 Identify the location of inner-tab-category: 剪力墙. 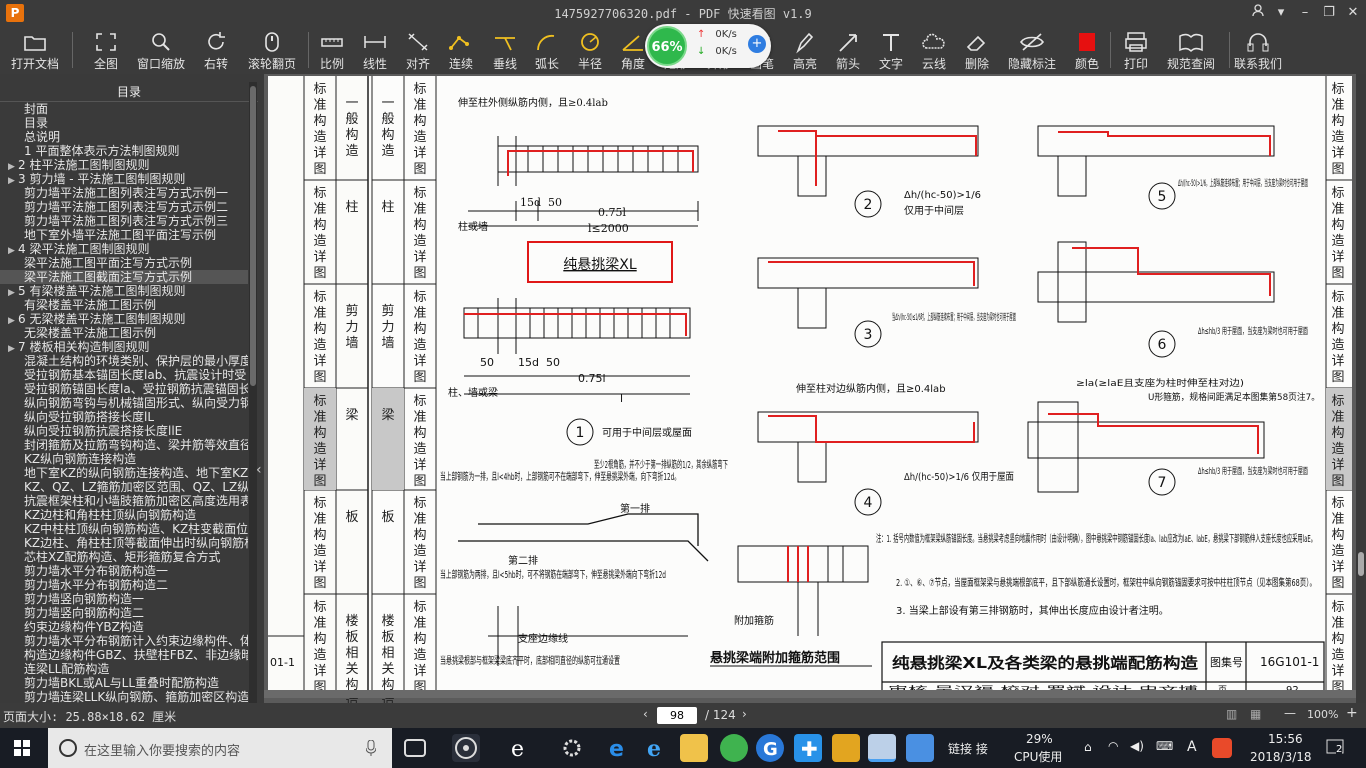
(388, 328).